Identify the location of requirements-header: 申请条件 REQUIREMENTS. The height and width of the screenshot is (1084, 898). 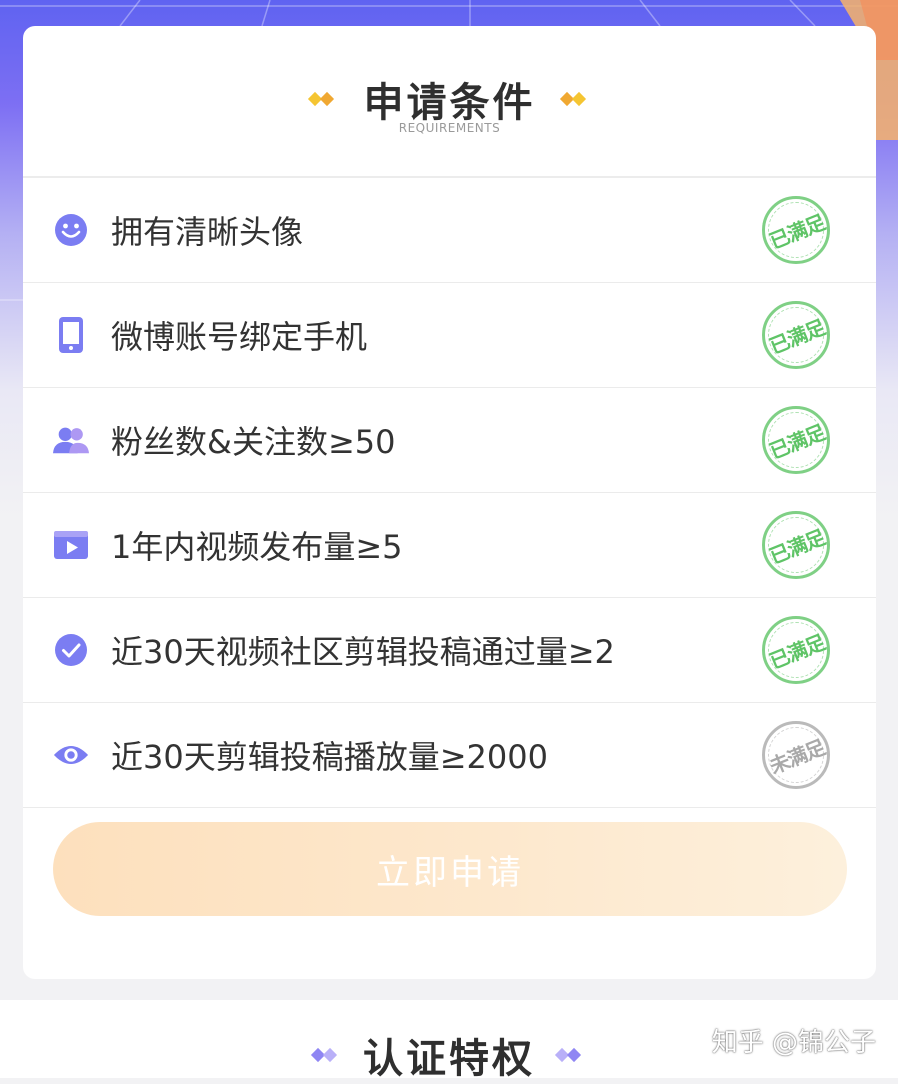
(449, 102).